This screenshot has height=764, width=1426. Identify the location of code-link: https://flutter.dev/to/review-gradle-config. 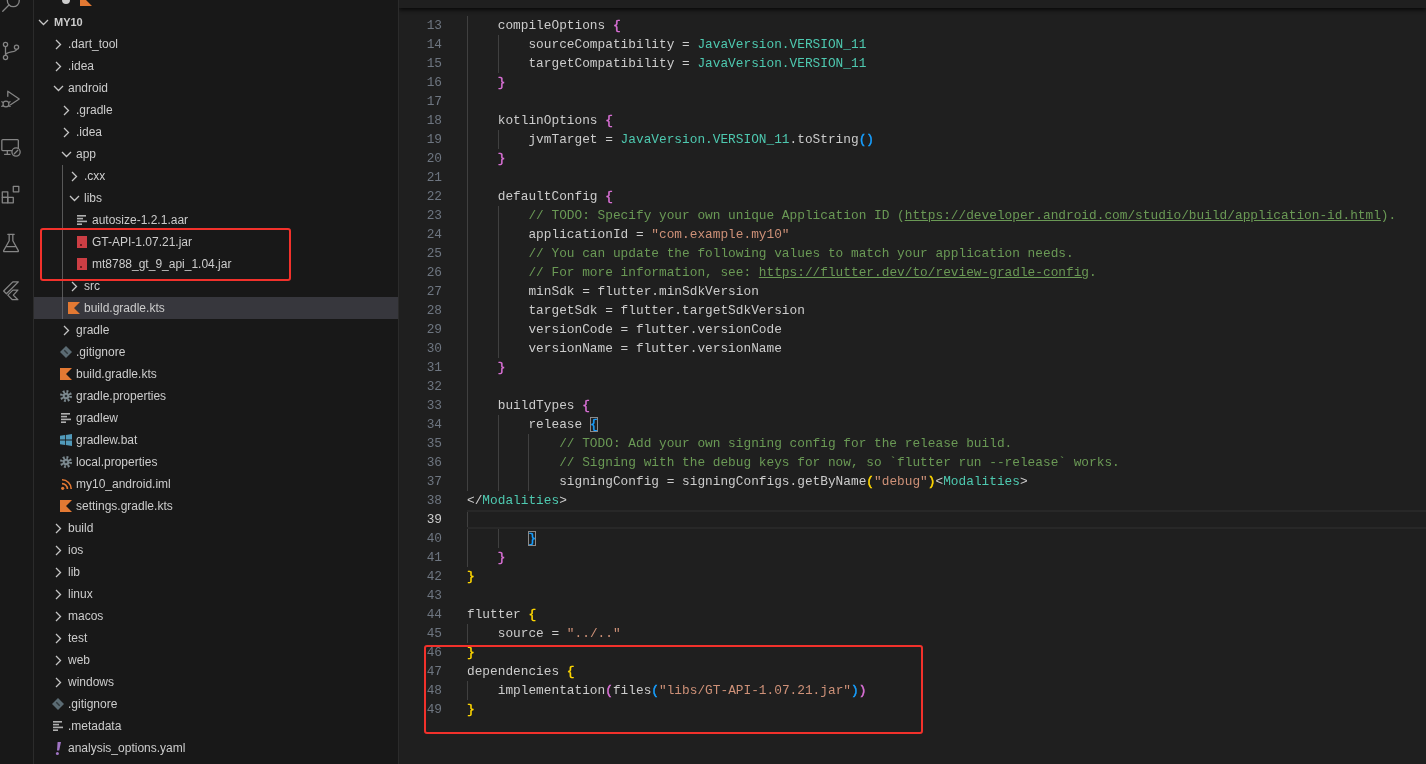
(924, 272).